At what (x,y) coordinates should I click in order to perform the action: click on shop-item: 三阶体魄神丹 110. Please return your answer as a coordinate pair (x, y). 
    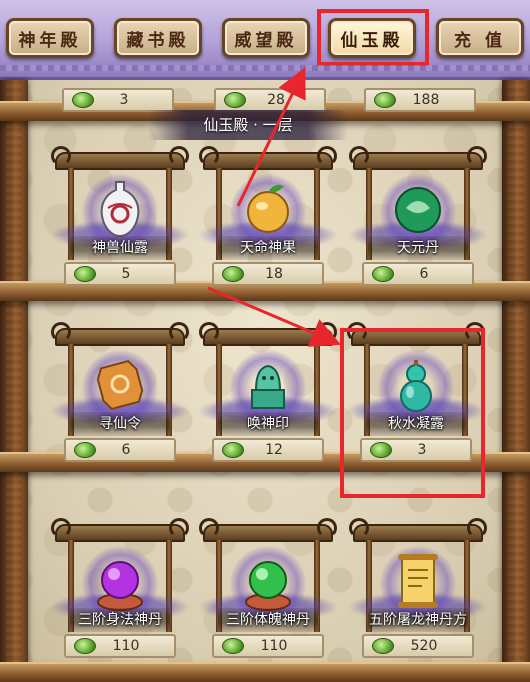
    Looking at the image, I should click on (268, 594).